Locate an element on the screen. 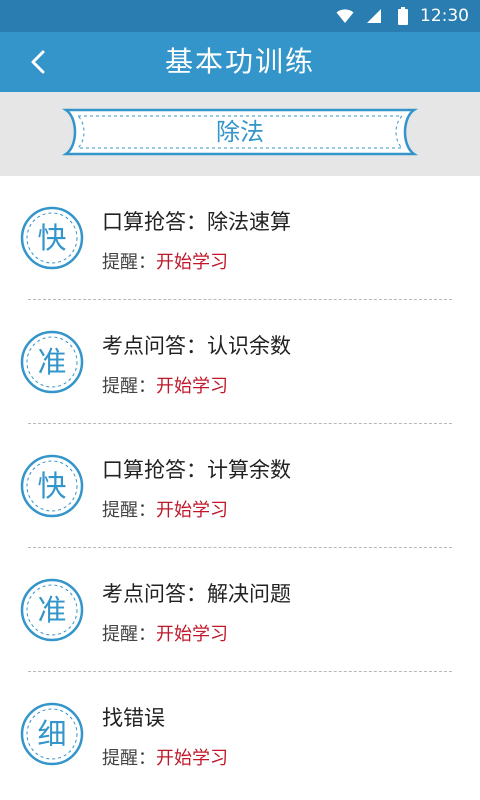 The height and width of the screenshot is (800, 480). item-title: 找错误 is located at coordinates (133, 718).